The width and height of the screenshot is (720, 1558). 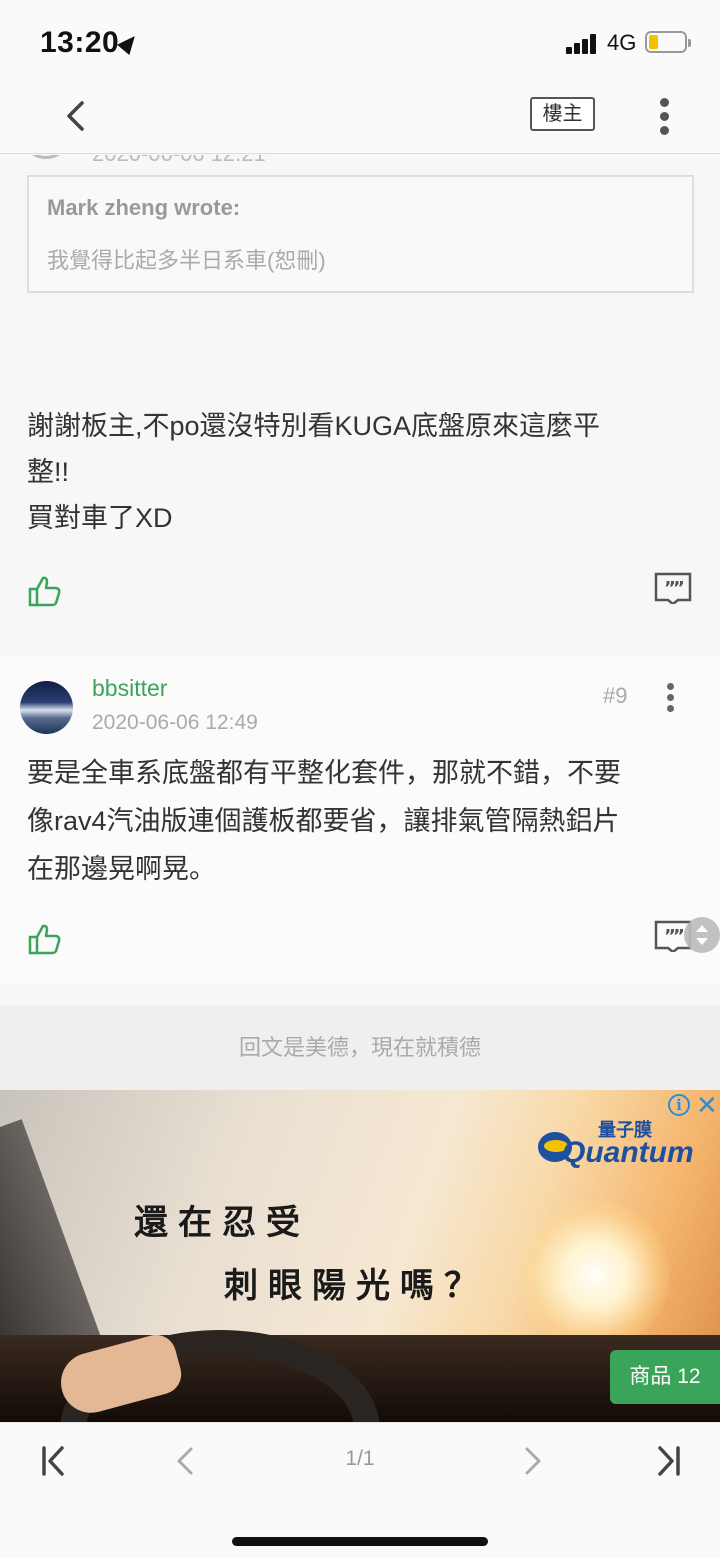 I want to click on ad-brand-logo: 量子膜 Quantum, so click(x=616, y=1144).